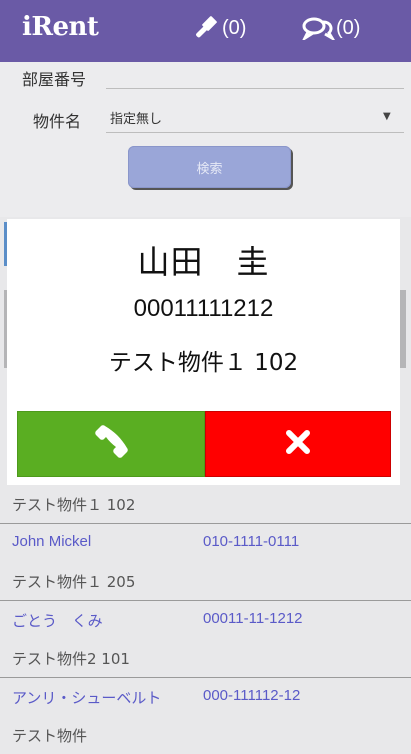  I want to click on call-button, so click(111, 444).